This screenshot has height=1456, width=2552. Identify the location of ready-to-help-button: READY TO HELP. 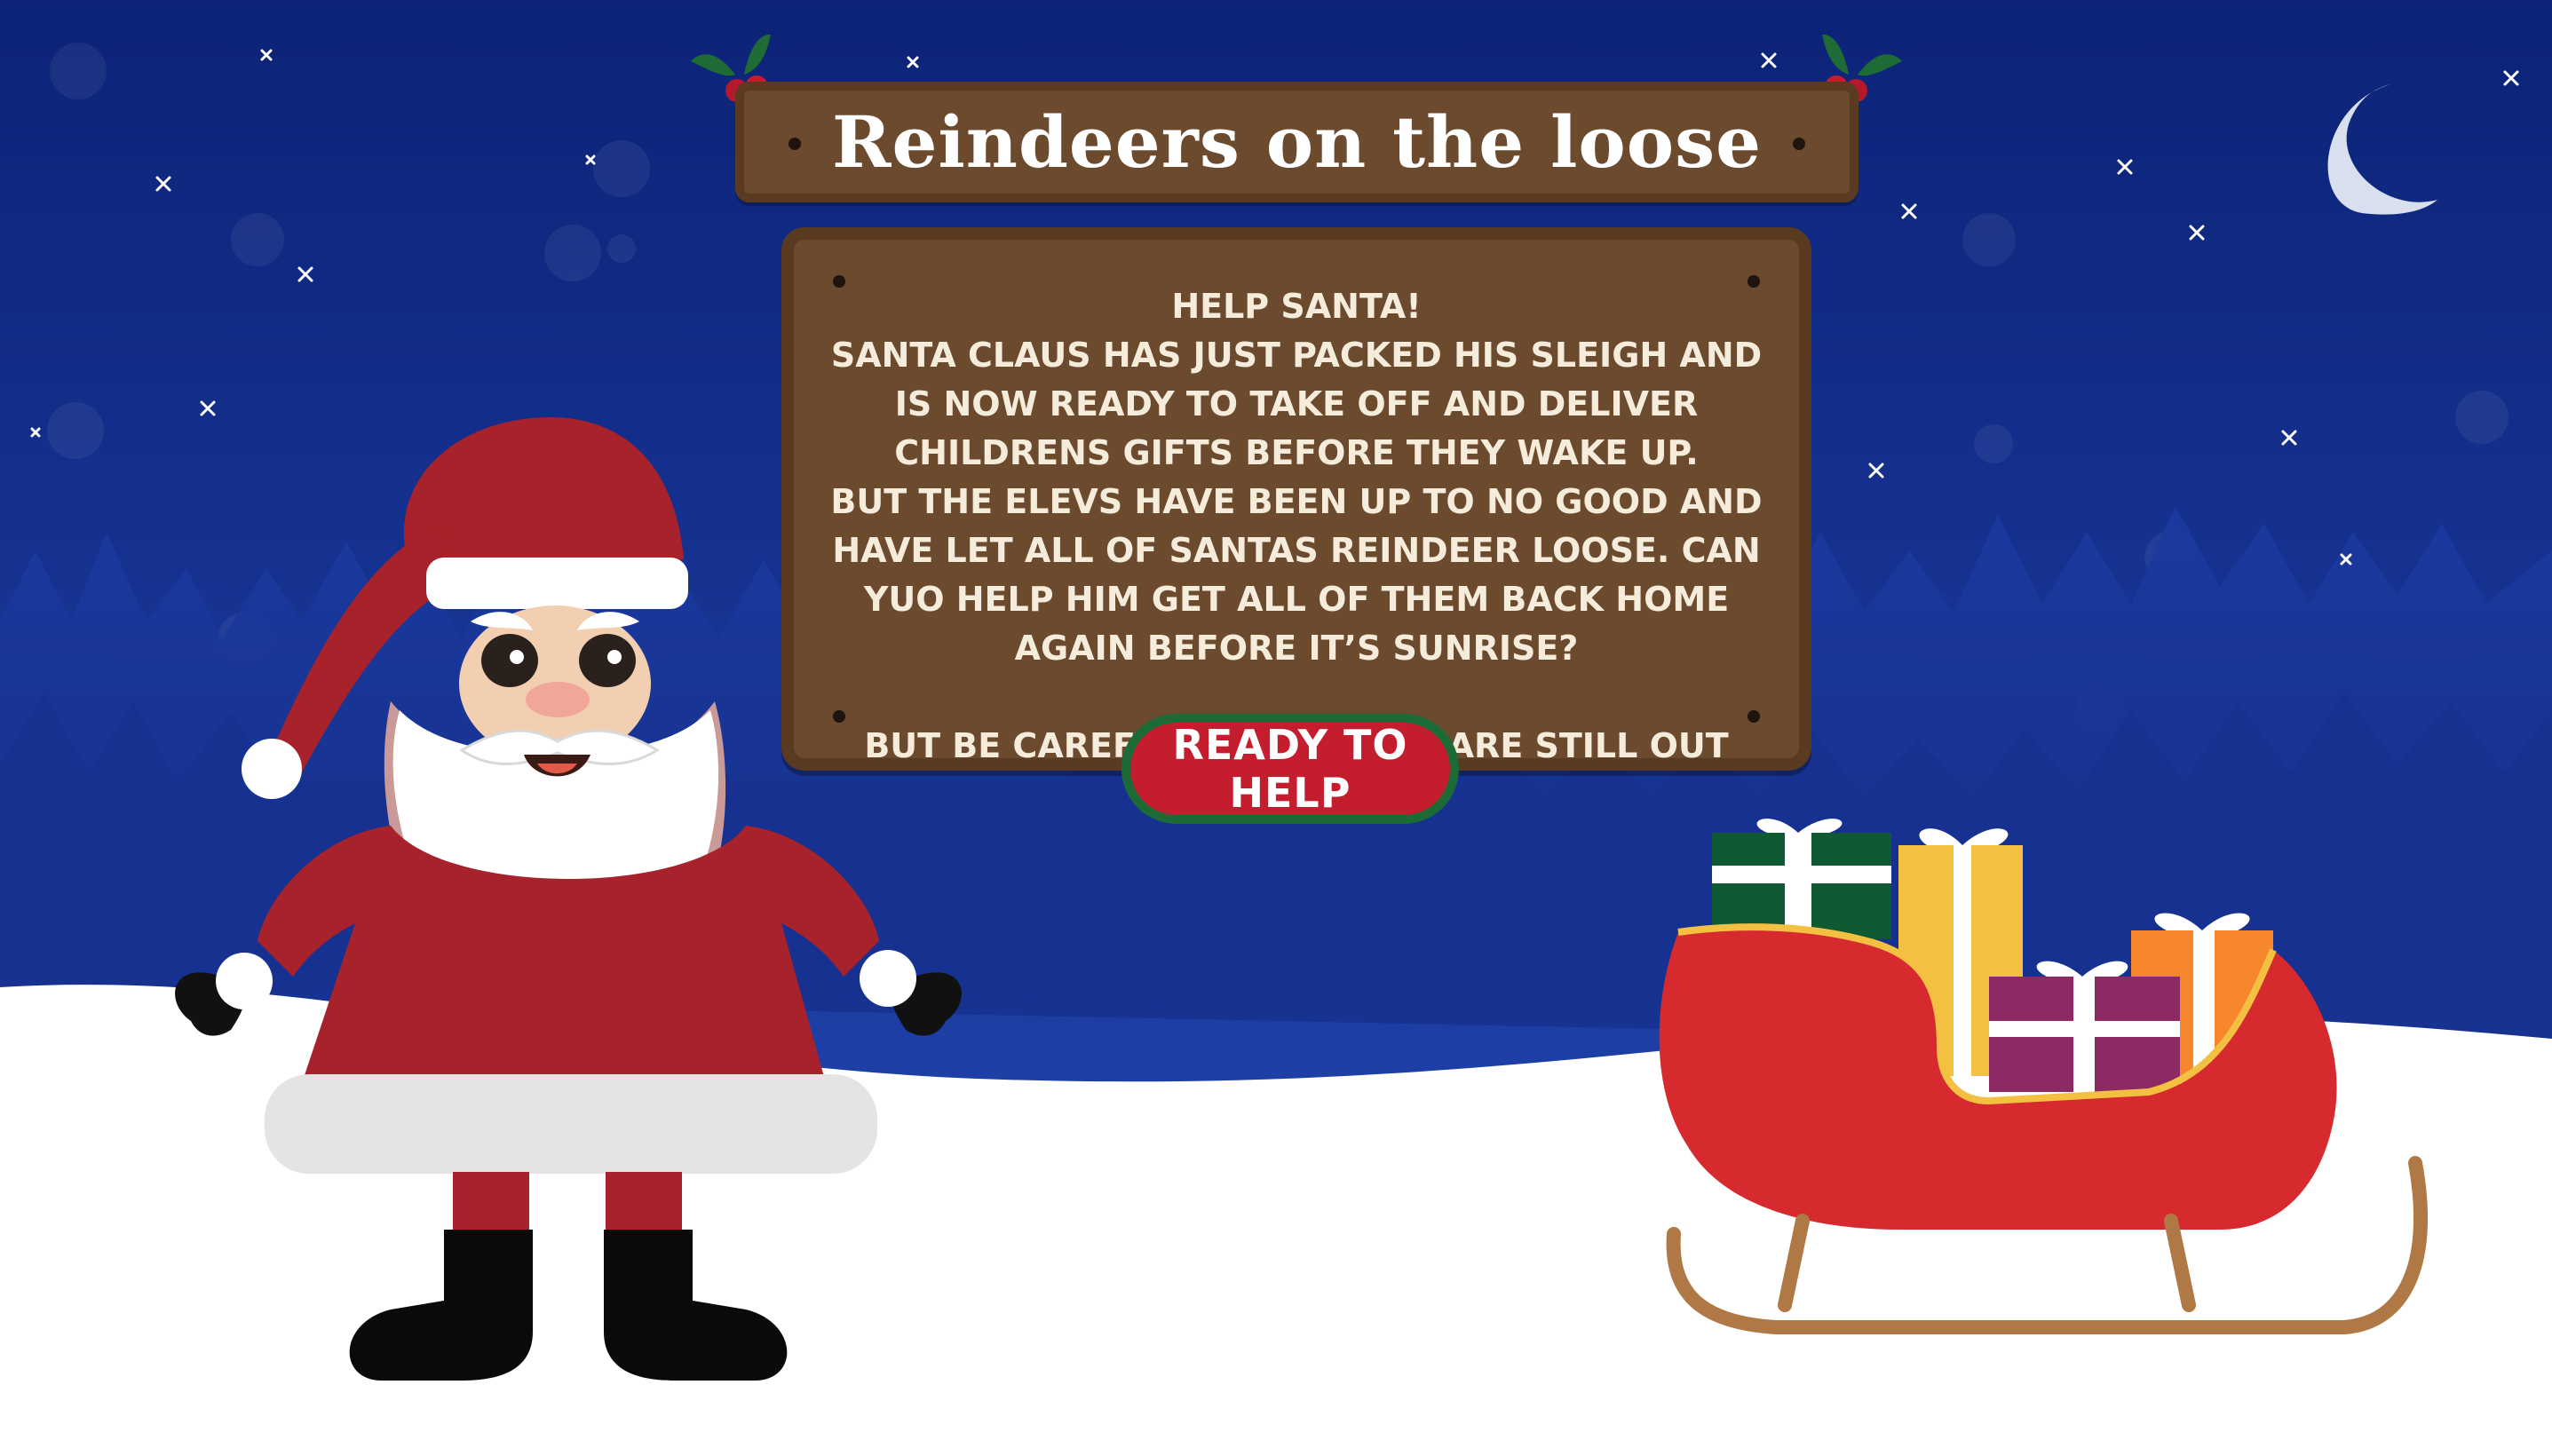
(1290, 769).